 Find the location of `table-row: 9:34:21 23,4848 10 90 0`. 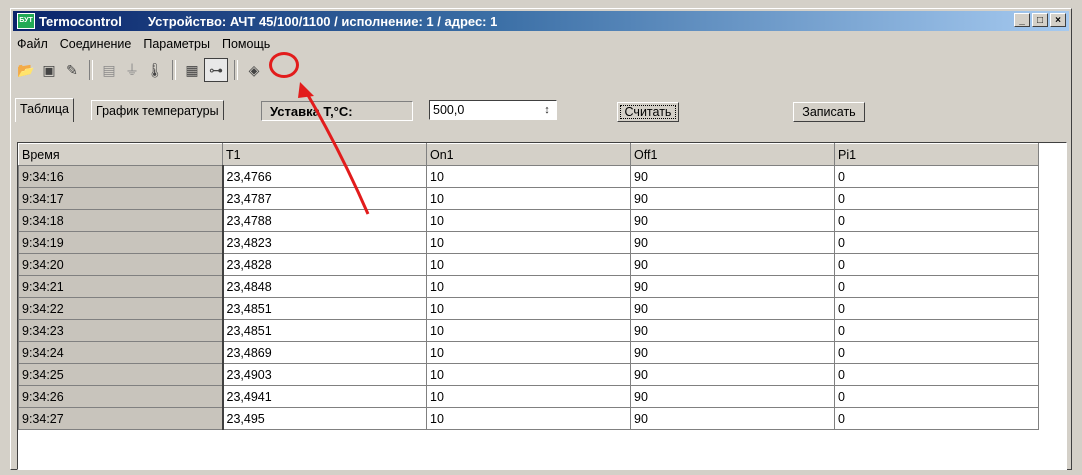

table-row: 9:34:21 23,4848 10 90 0 is located at coordinates (528, 286).